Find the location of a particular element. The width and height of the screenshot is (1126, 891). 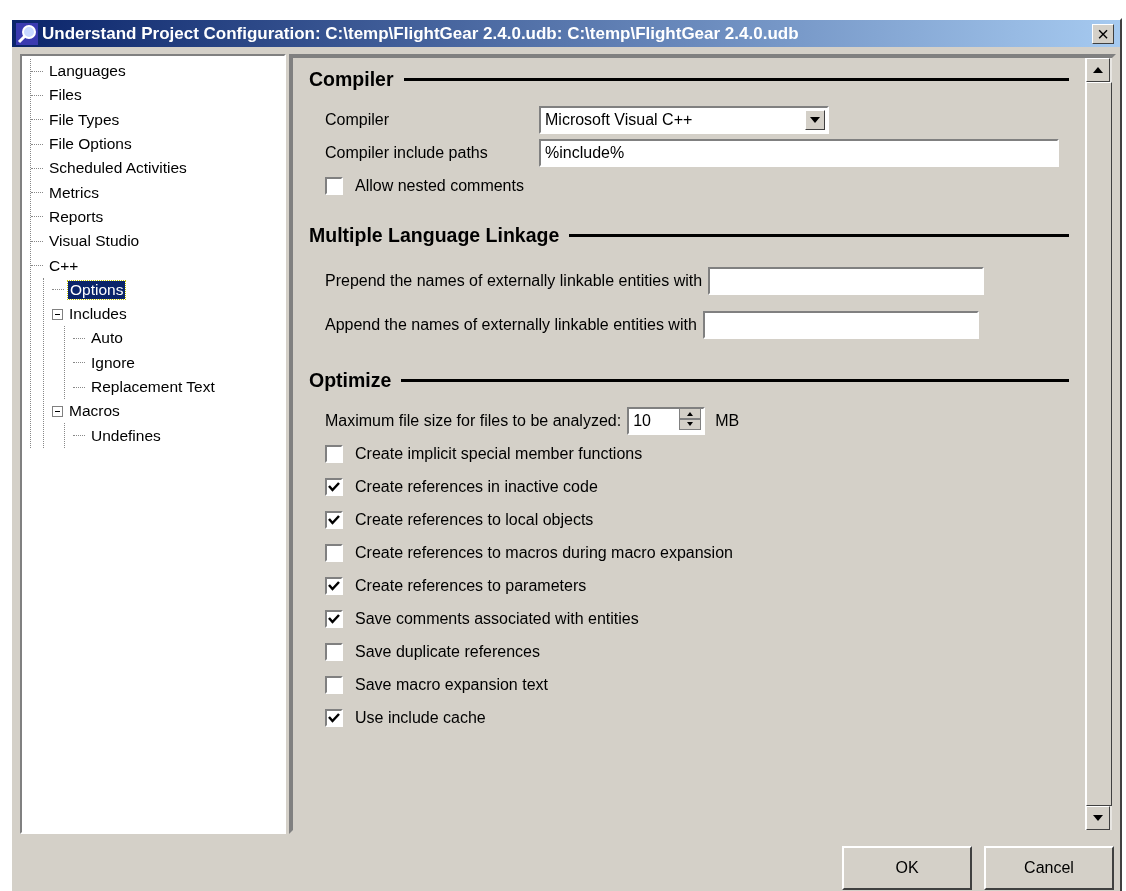

tree-item: Undefines is located at coordinates (126, 435).